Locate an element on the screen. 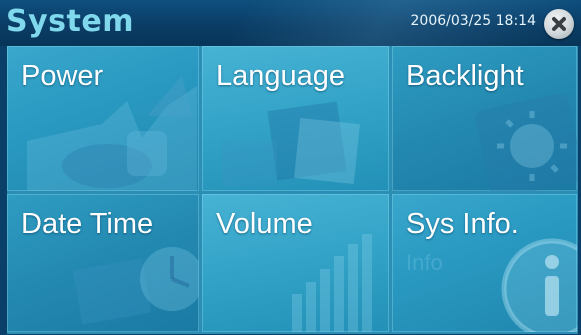 The image size is (581, 335). close-button is located at coordinates (559, 24).